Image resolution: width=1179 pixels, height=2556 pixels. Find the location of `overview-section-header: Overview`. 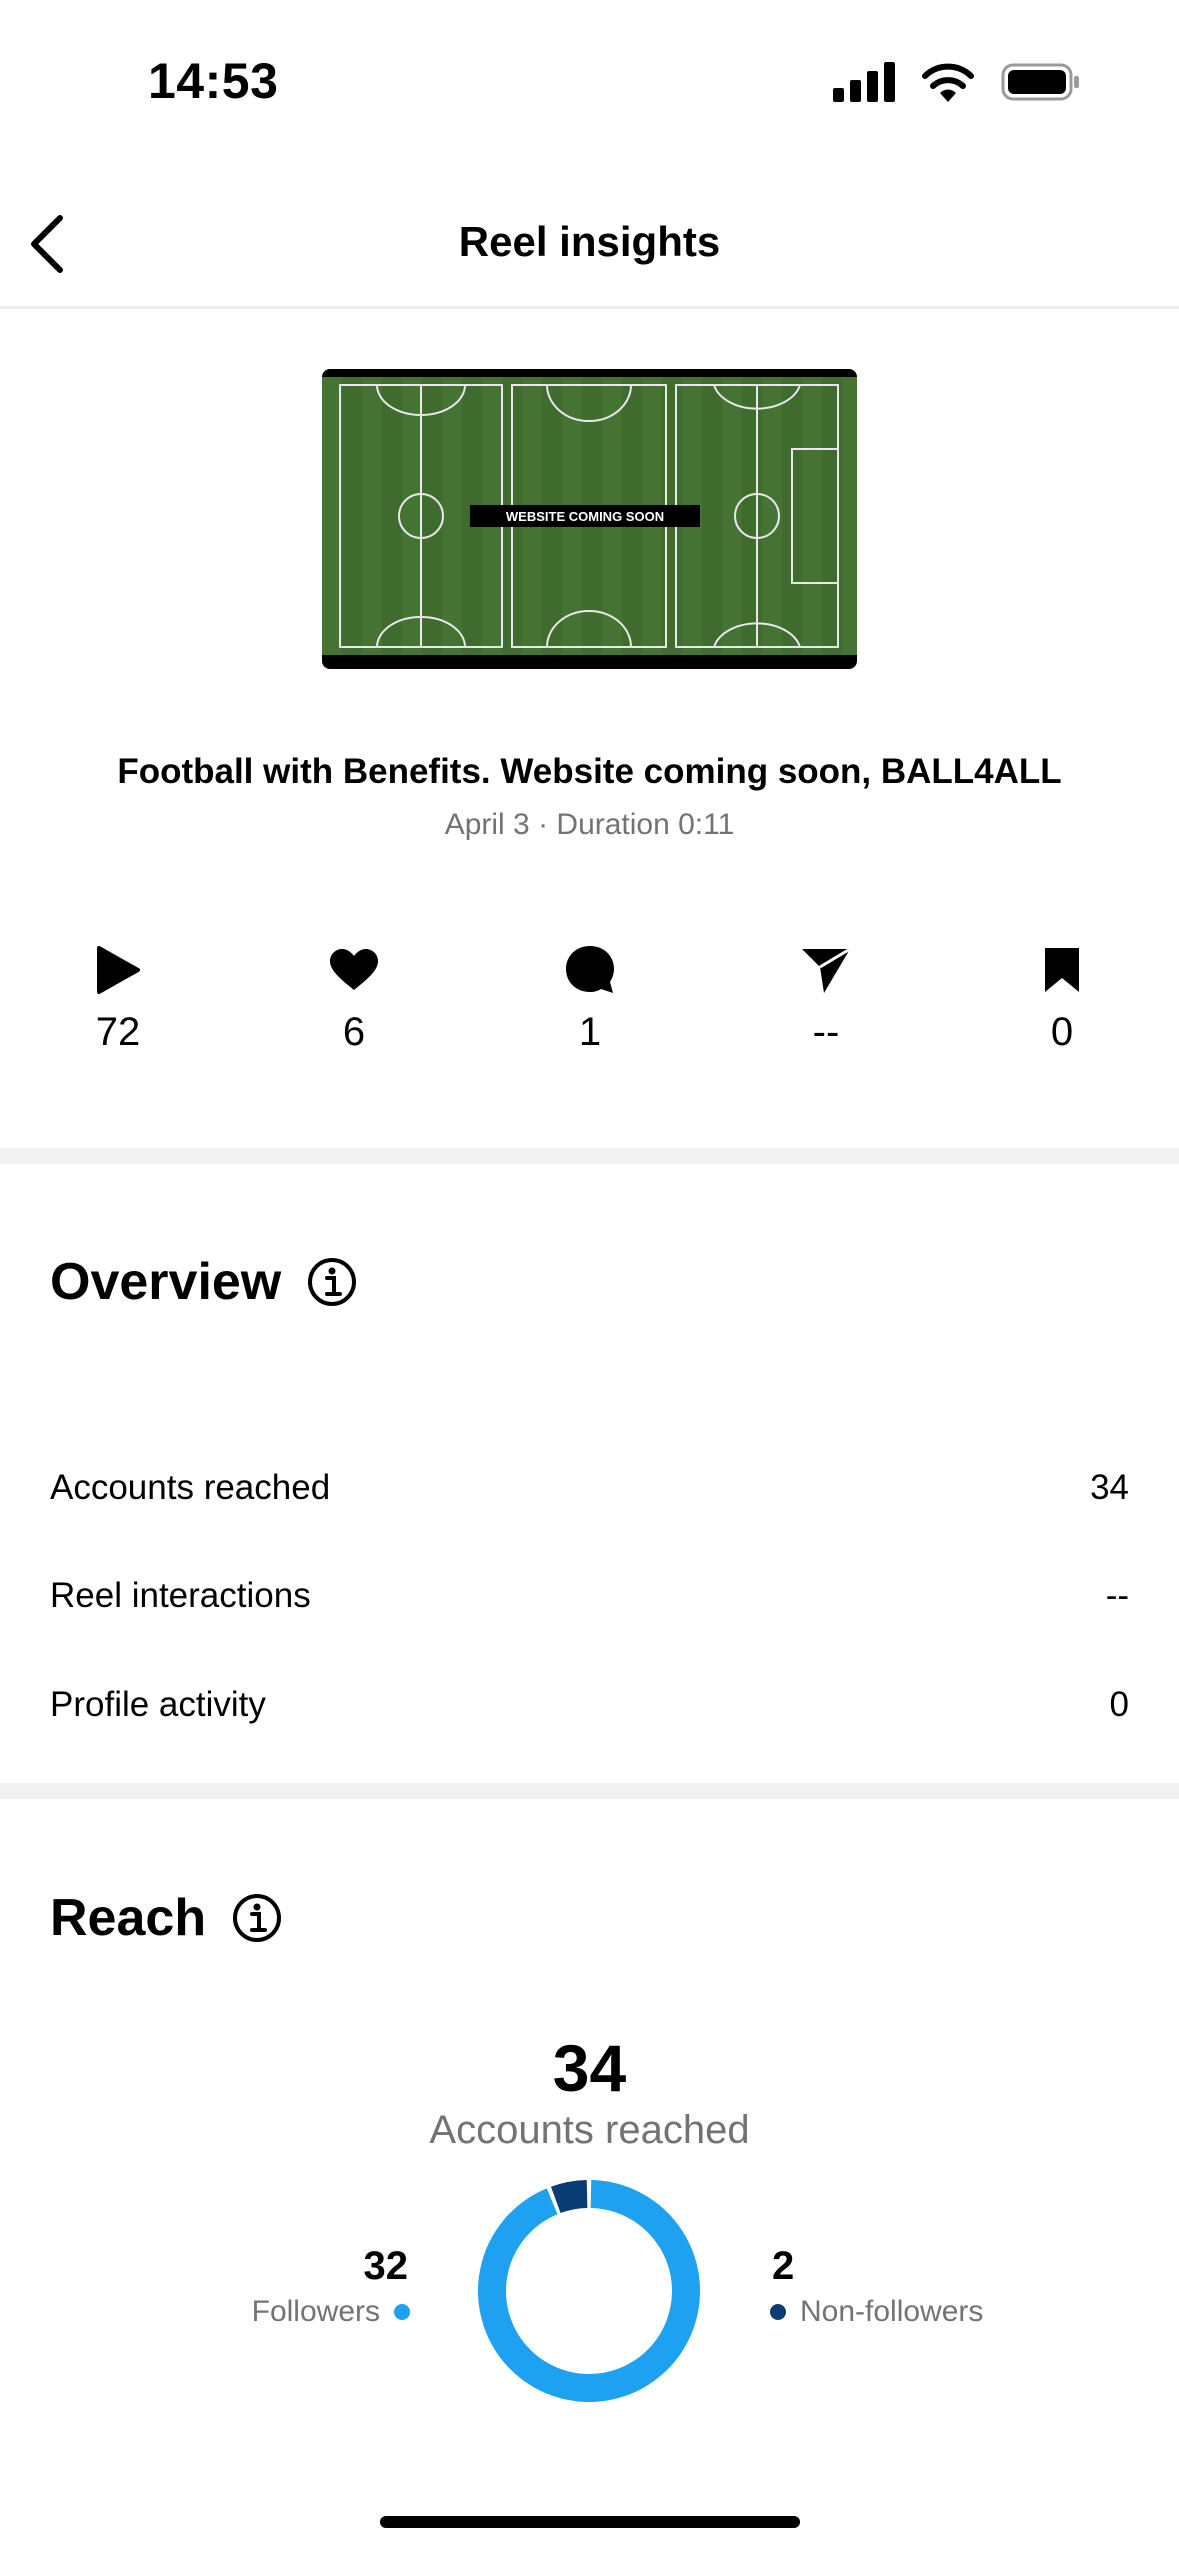

overview-section-header: Overview is located at coordinates (203, 1282).